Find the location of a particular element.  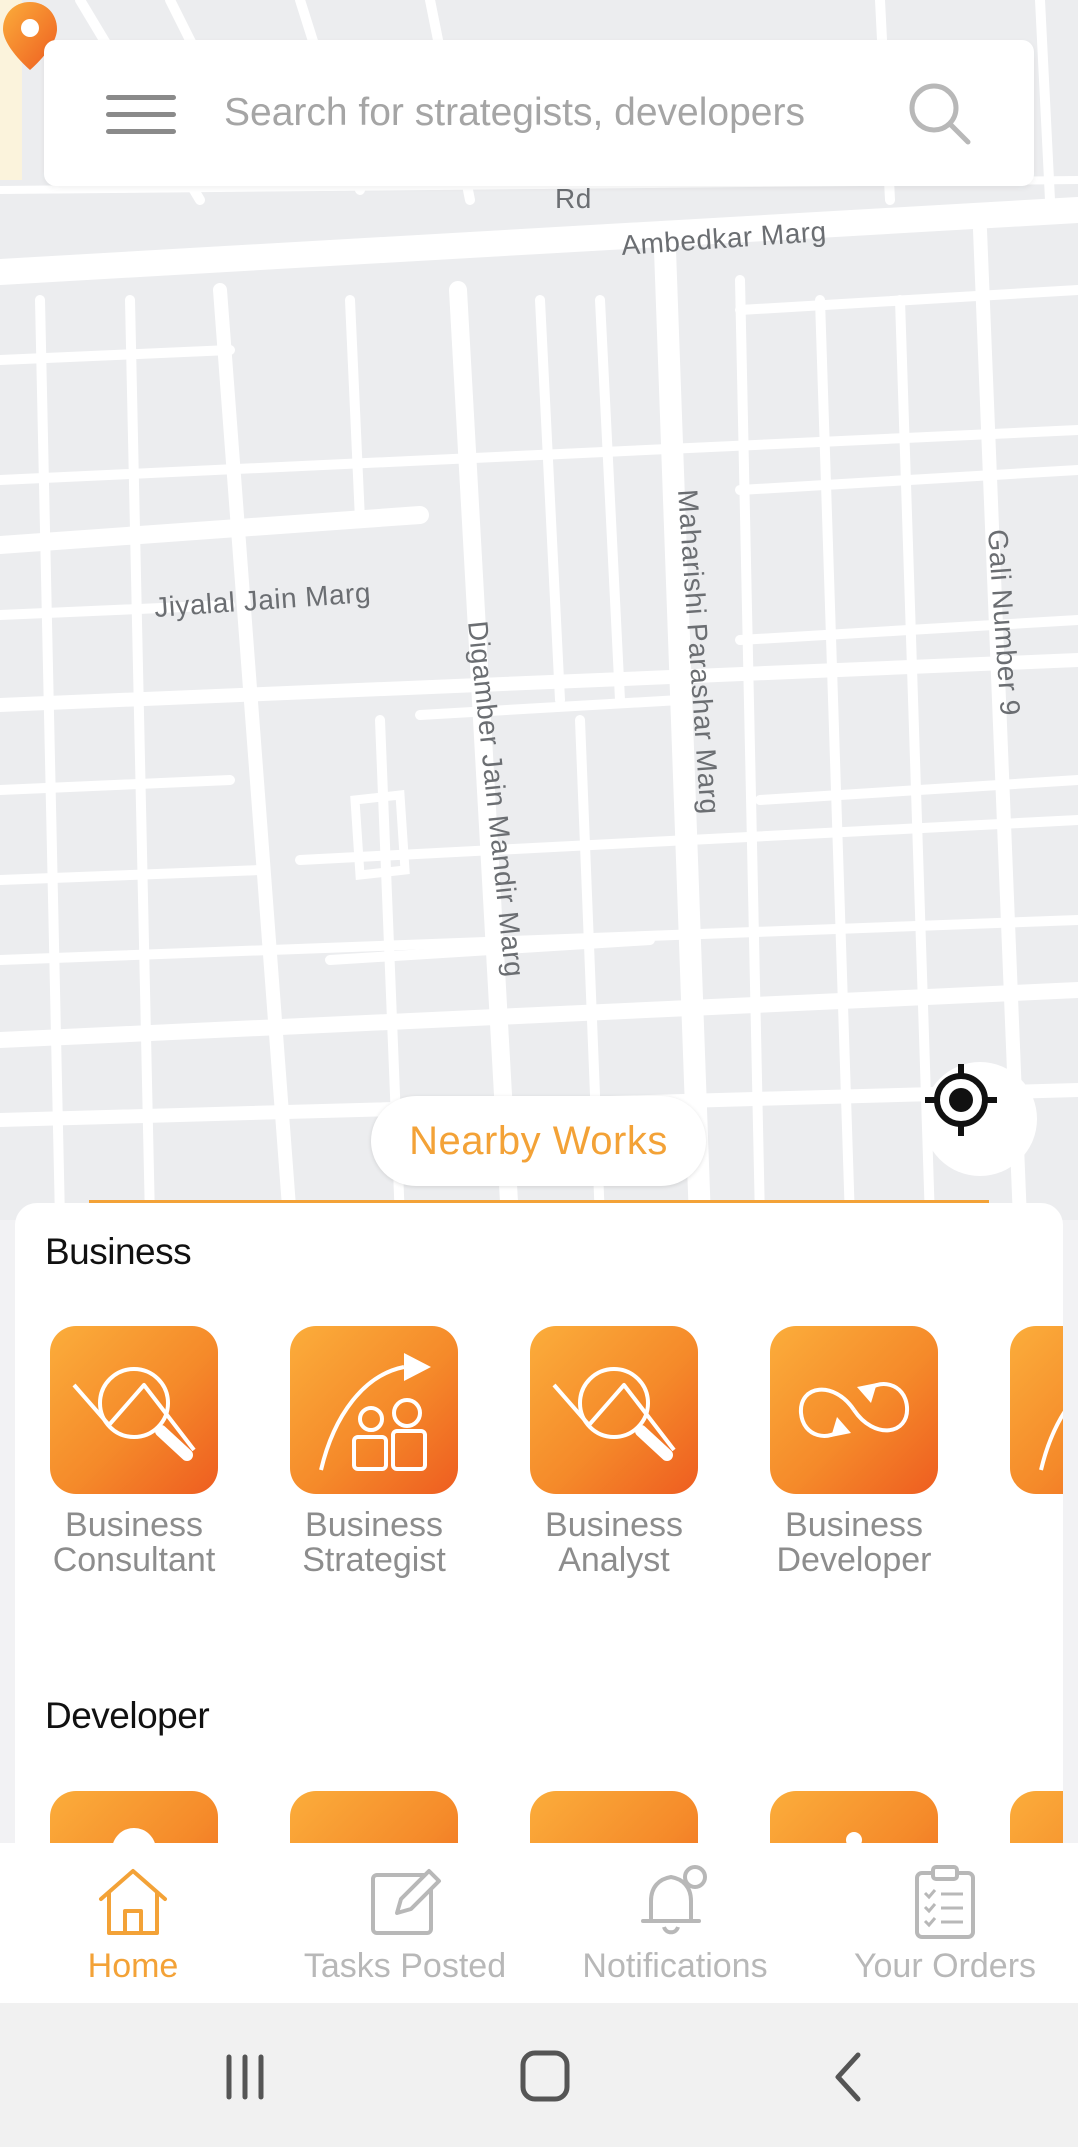

category-business-strategist: Business Strategist is located at coordinates (375, 1452).